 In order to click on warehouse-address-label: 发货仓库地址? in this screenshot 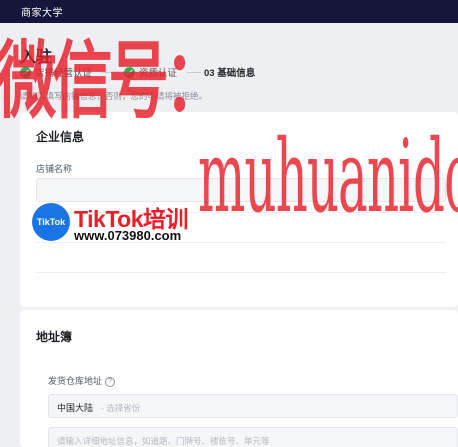, I will do `click(82, 380)`.